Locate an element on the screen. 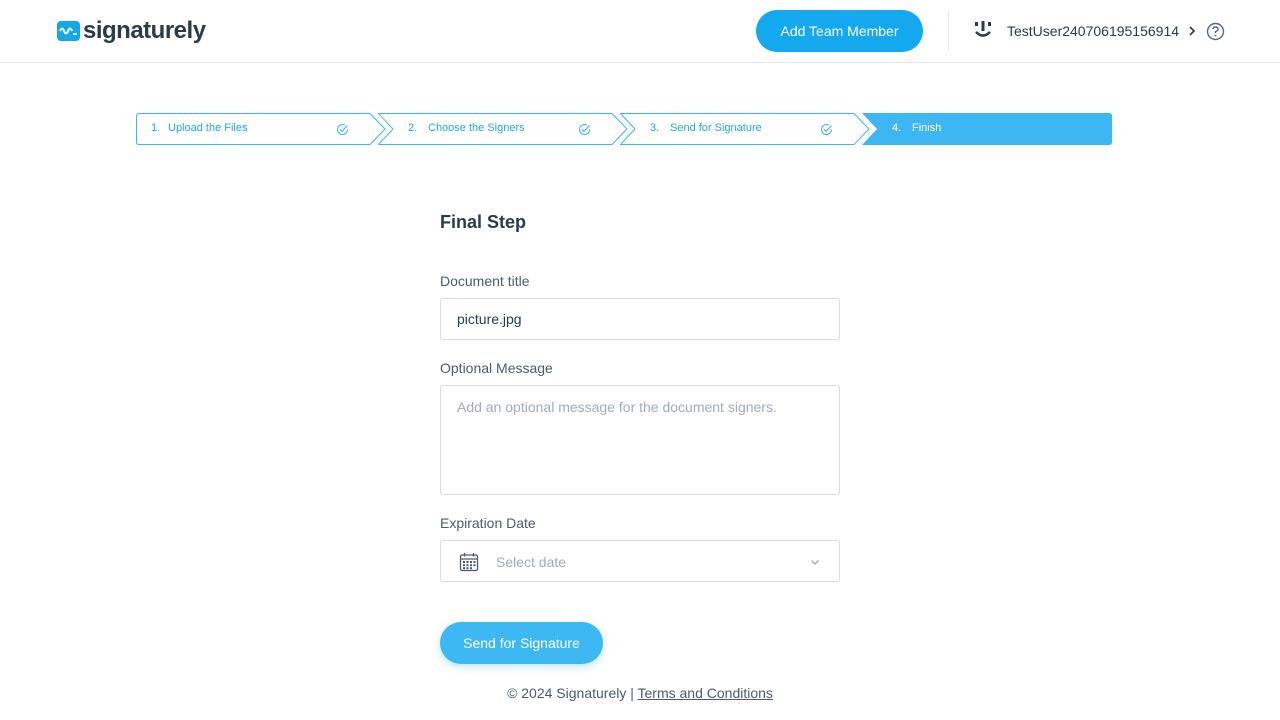 The width and height of the screenshot is (1280, 720). terms-and-conditions-link: Terms and Conditions is located at coordinates (705, 693).